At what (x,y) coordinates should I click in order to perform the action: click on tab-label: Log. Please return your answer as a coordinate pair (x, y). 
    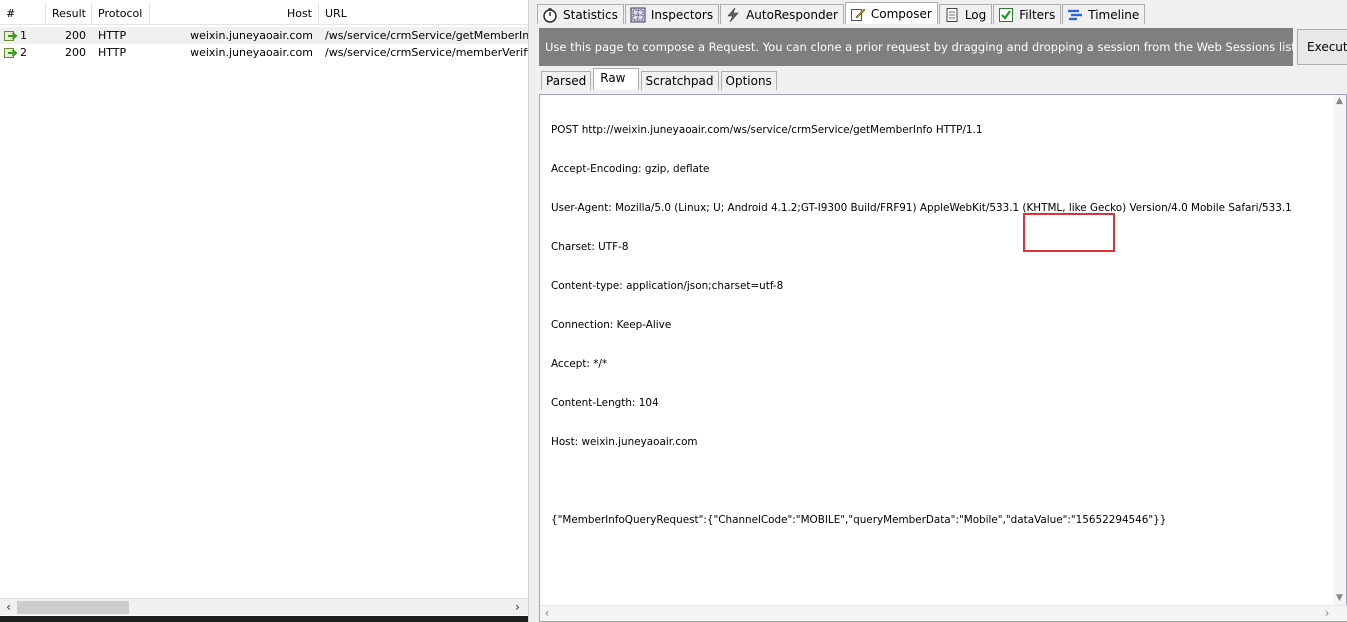
    Looking at the image, I should click on (975, 14).